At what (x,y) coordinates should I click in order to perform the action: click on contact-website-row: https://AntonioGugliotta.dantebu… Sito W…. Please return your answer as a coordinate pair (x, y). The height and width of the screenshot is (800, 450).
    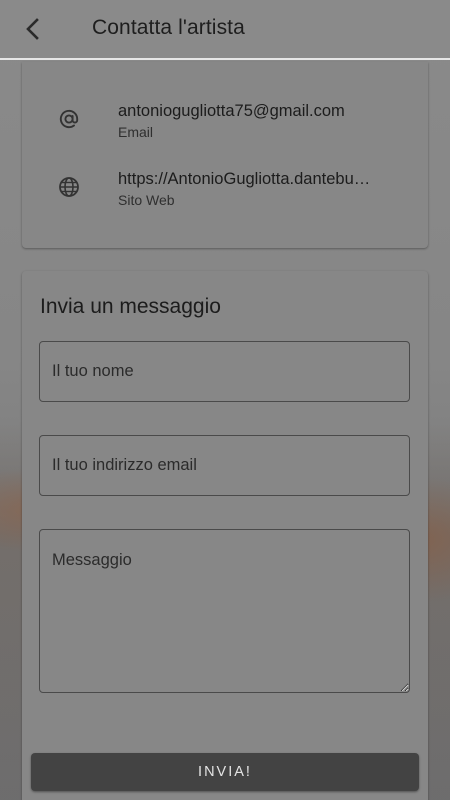
    Looking at the image, I should click on (225, 196).